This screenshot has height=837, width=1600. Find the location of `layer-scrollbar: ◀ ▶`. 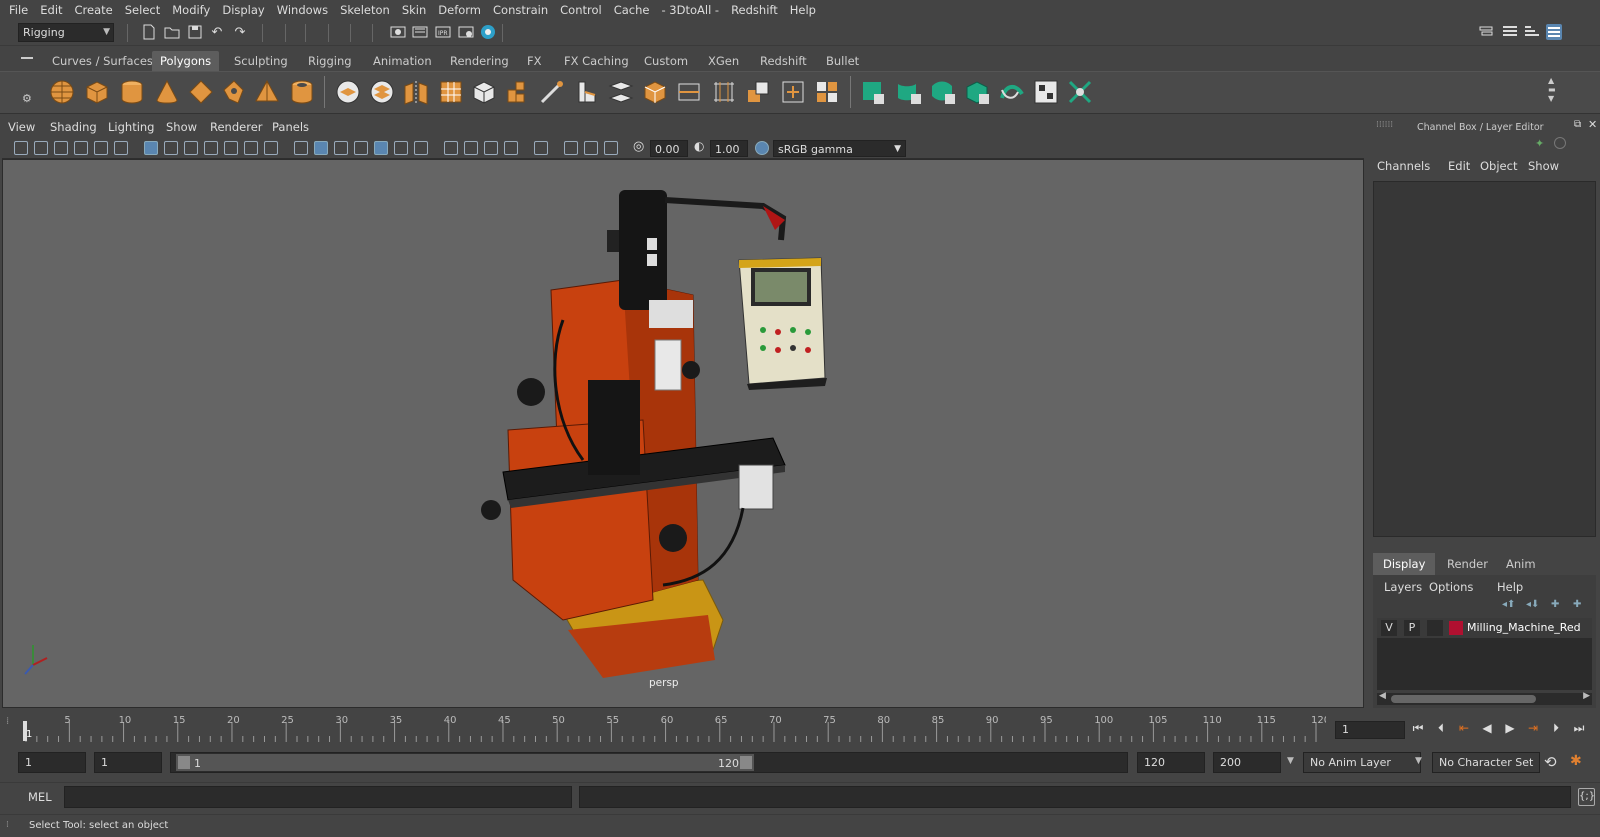

layer-scrollbar: ◀ ▶ is located at coordinates (1484, 698).